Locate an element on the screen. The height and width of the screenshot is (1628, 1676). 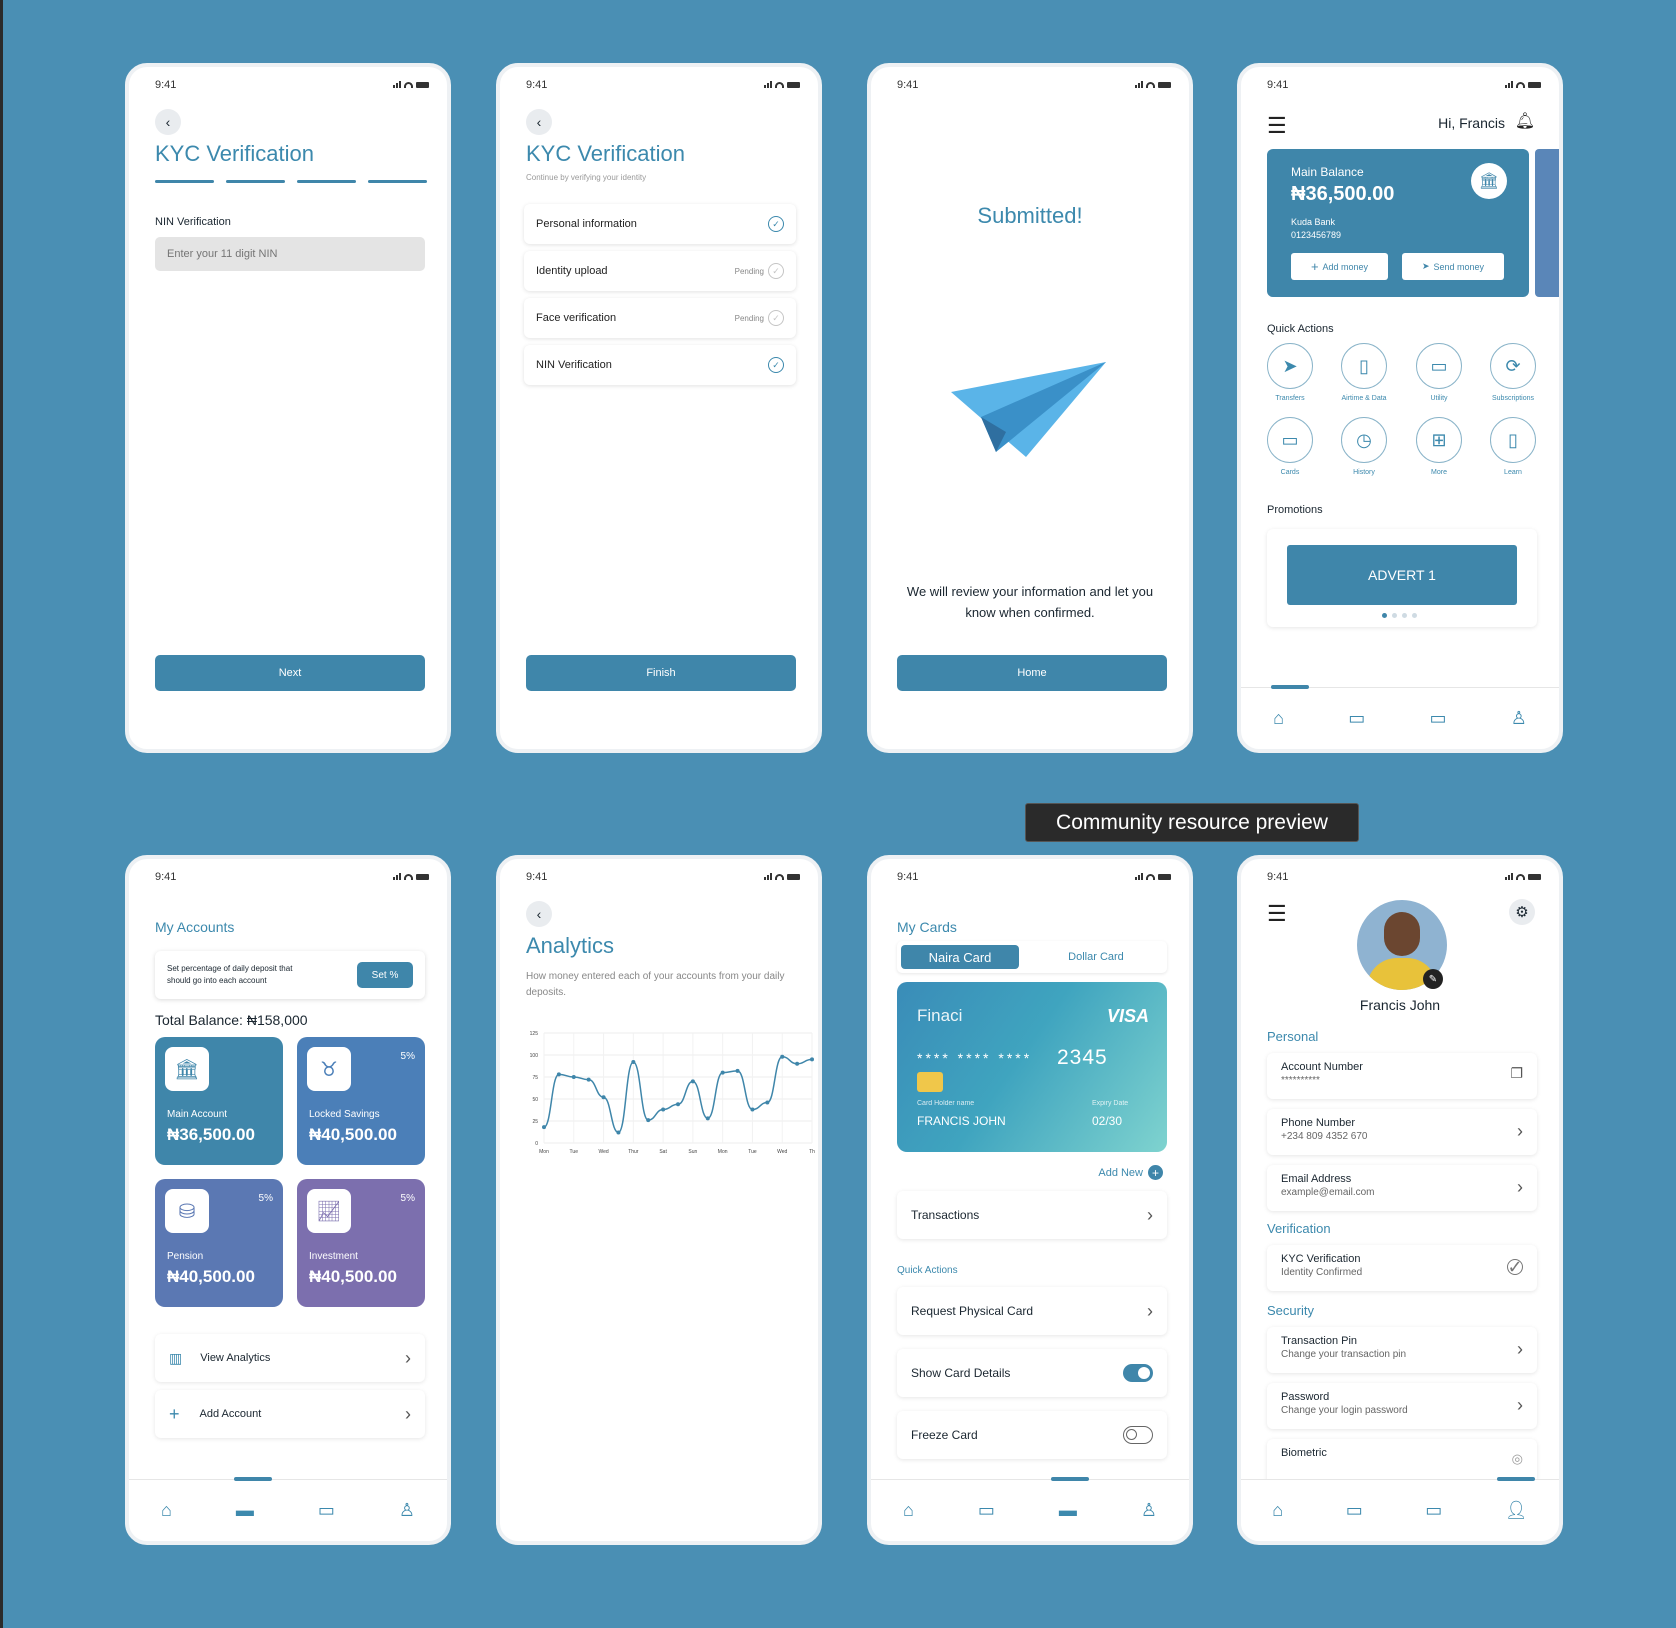
settings-icon: ⚙︎ is located at coordinates (1522, 912).